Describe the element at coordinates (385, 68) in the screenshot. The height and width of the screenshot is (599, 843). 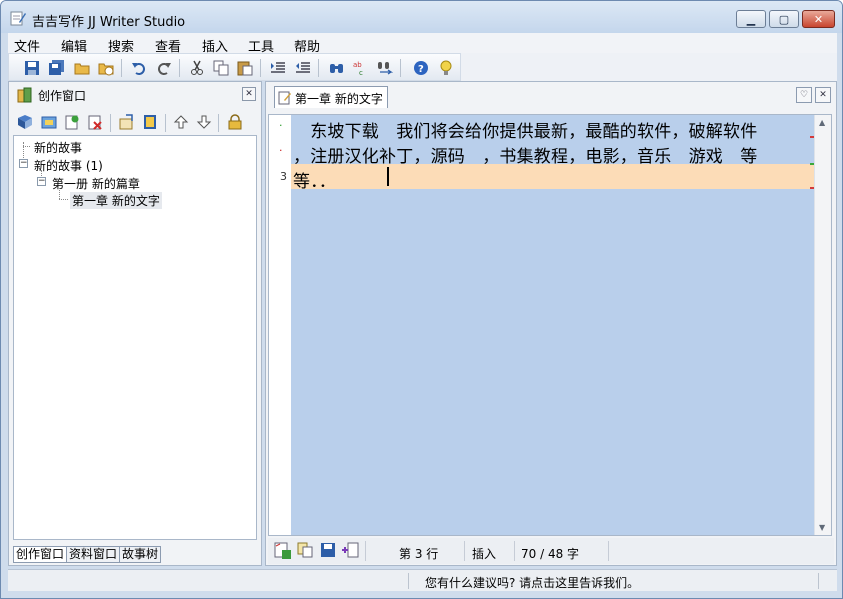
I see `replace-icon` at that location.